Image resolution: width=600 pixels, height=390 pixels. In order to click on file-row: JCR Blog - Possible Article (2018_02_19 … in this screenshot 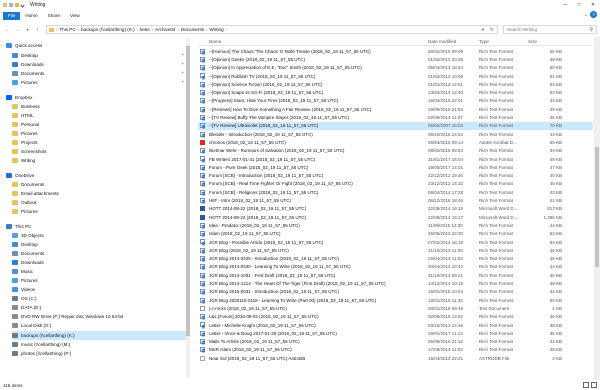, I will do `click(395, 242)`.